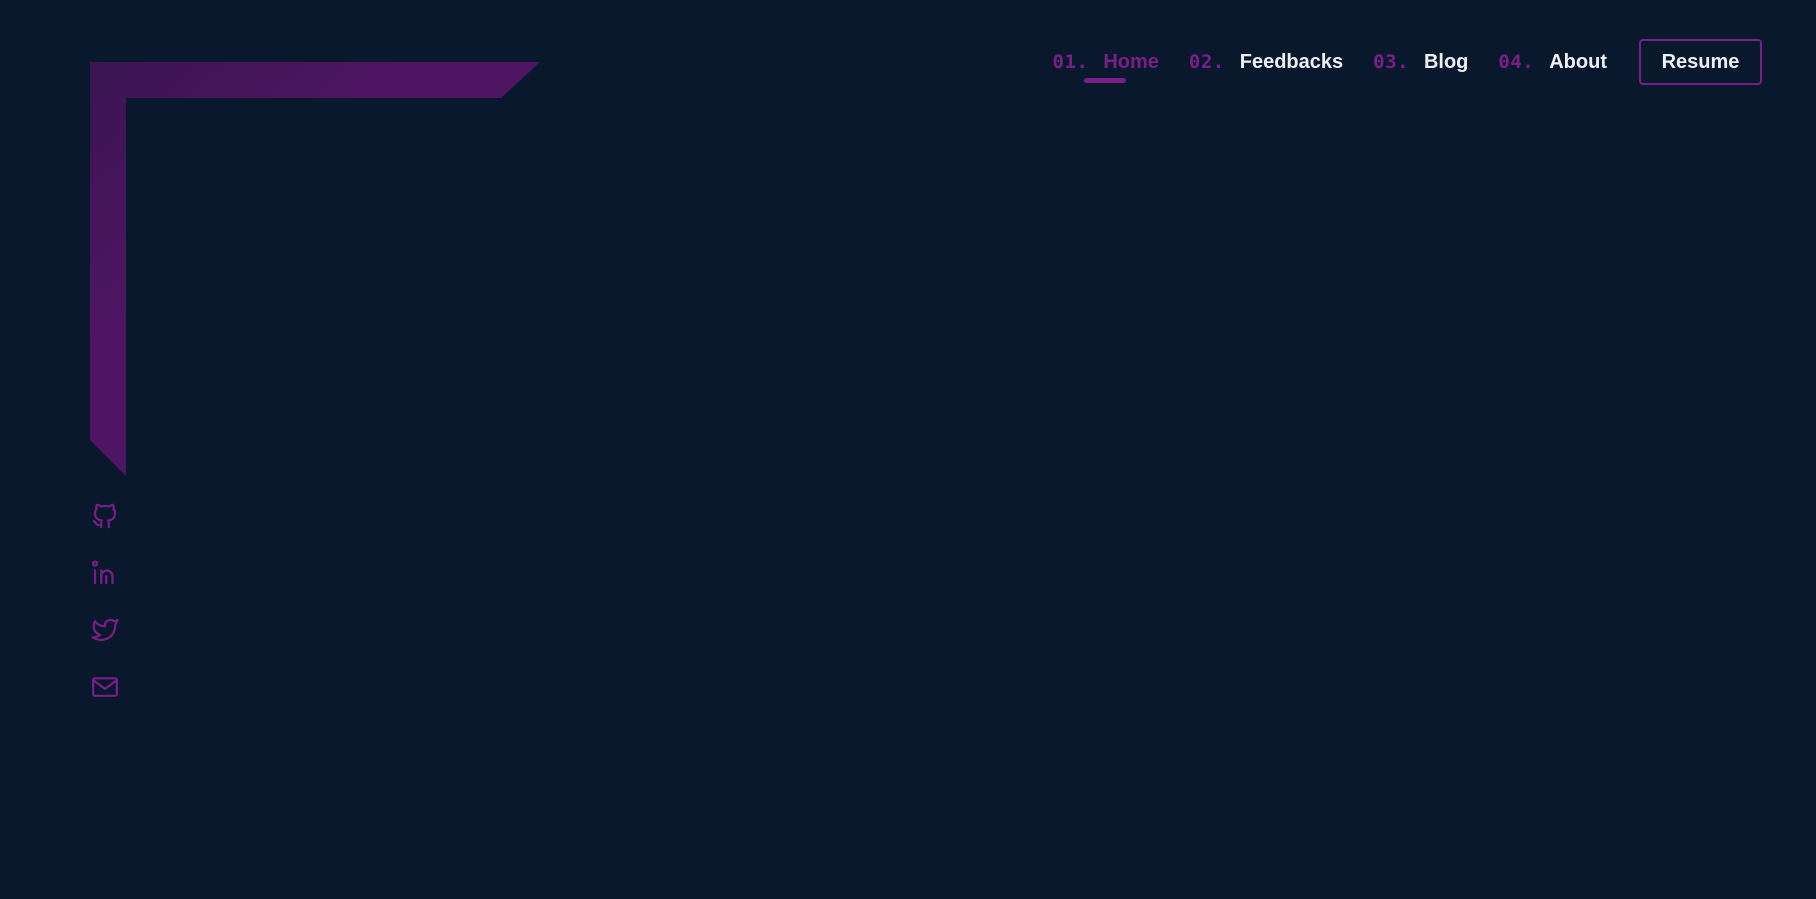 The height and width of the screenshot is (899, 1816). What do you see at coordinates (1131, 61) in the screenshot?
I see `nav-label: Home` at bounding box center [1131, 61].